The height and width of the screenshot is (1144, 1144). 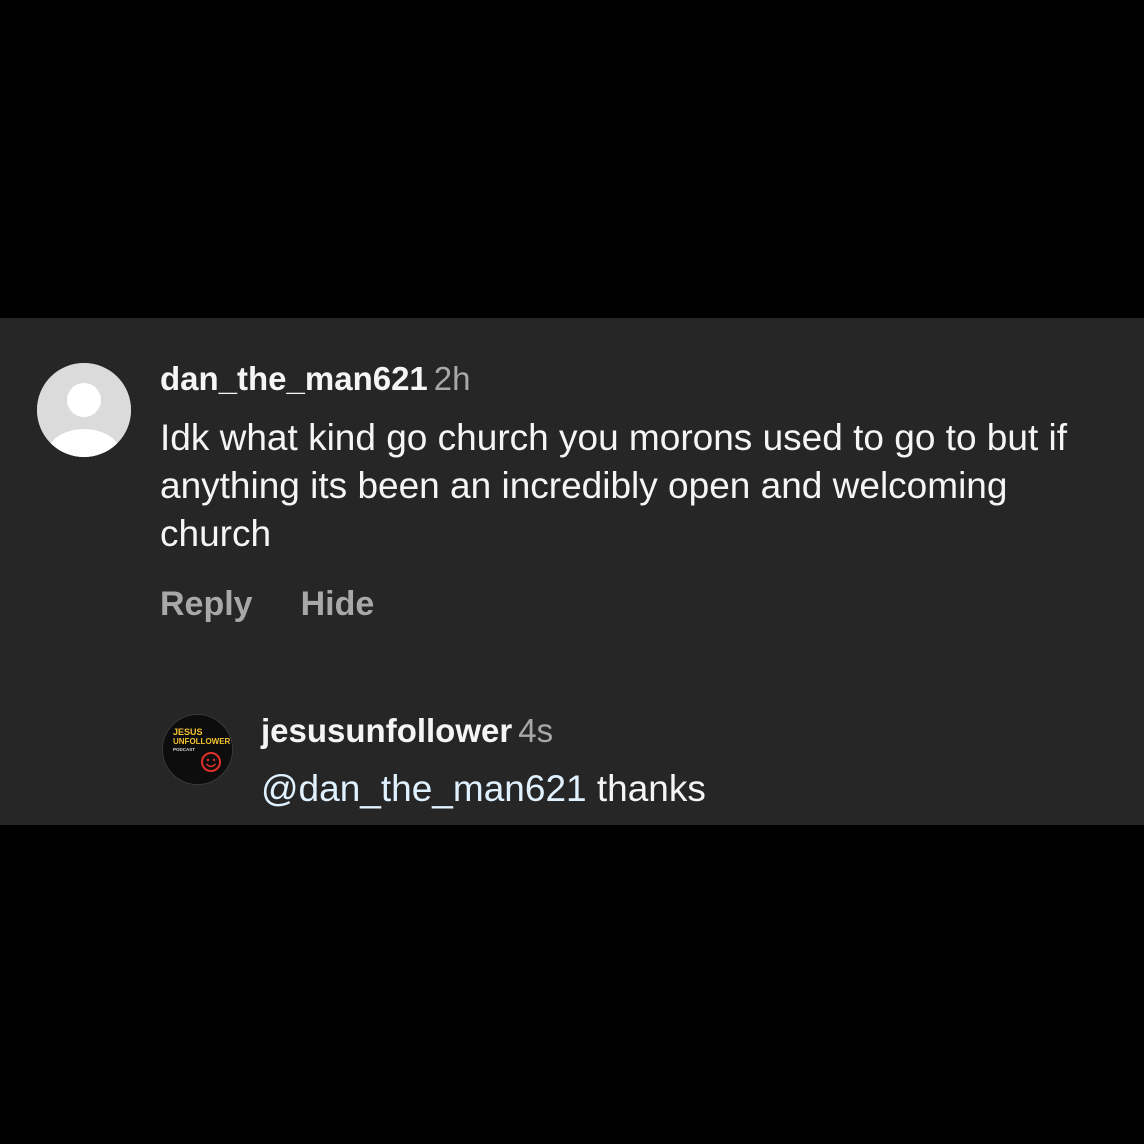 I want to click on comment-username: dan_the_man621, so click(x=294, y=378).